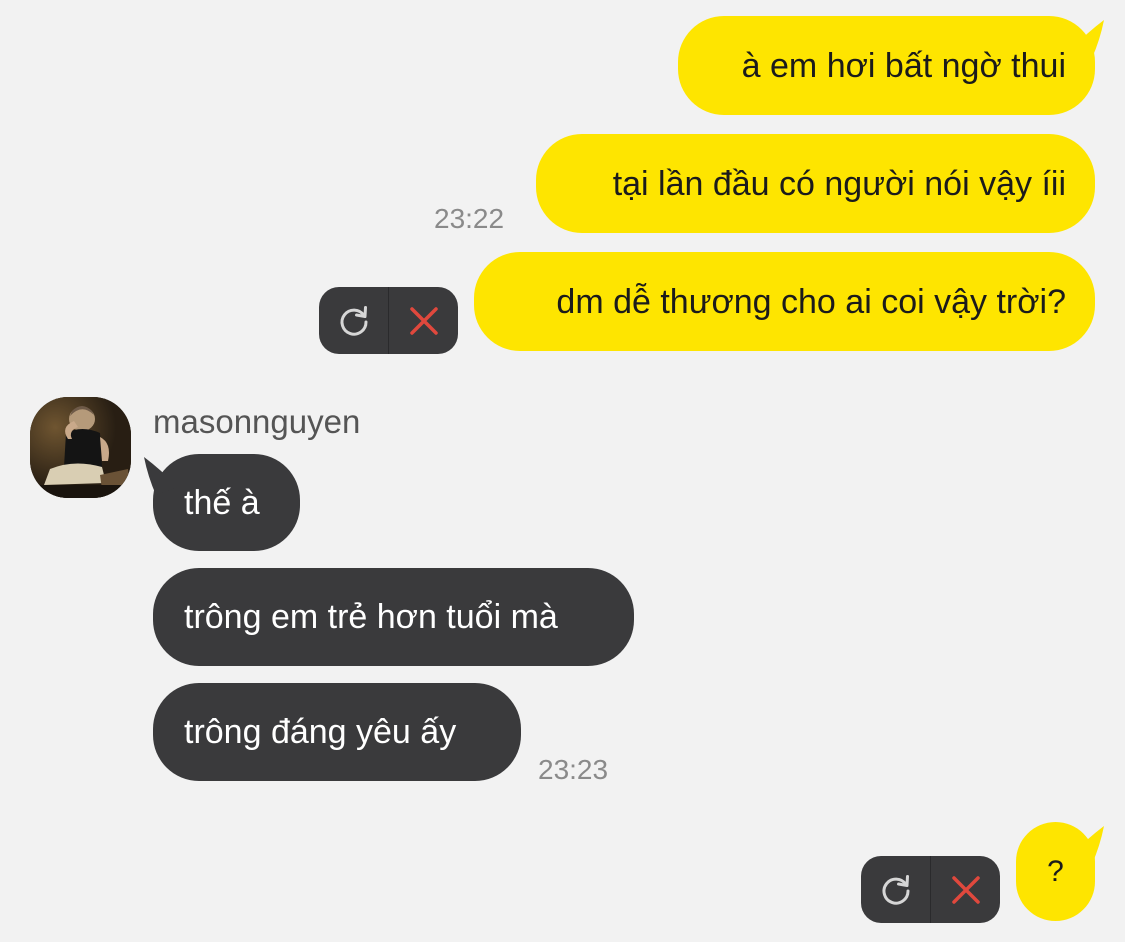  What do you see at coordinates (222, 502) in the screenshot?
I see `message-text: thế à` at bounding box center [222, 502].